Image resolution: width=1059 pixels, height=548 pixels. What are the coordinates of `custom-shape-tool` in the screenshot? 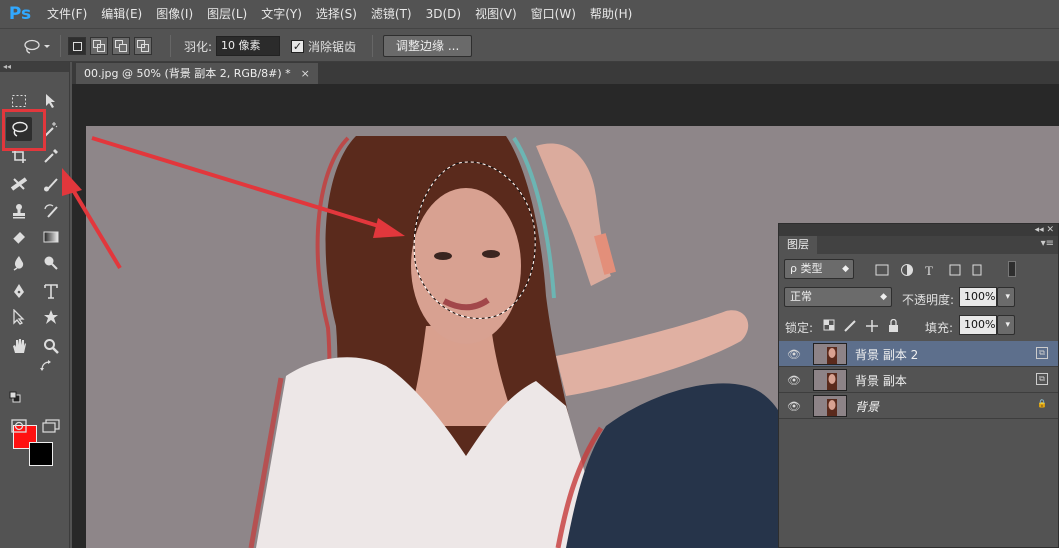 It's located at (51, 317).